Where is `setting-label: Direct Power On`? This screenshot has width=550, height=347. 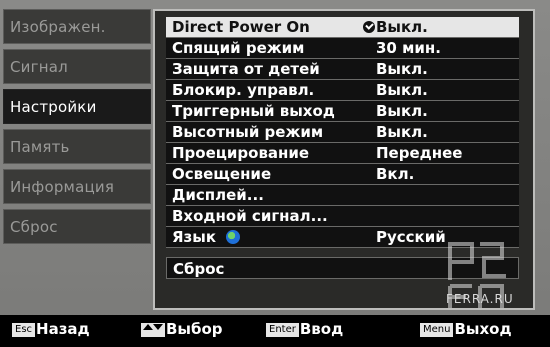
setting-label: Direct Power On is located at coordinates (241, 27).